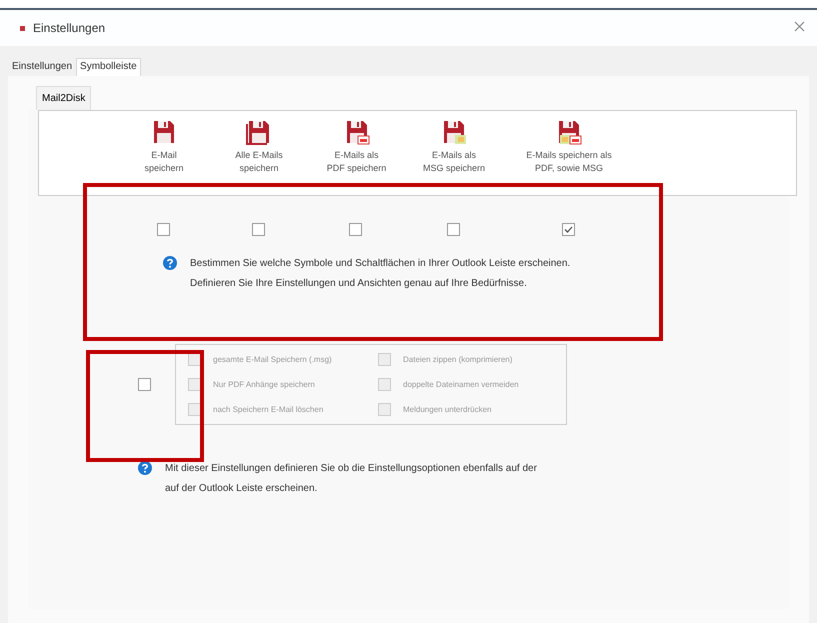  Describe the element at coordinates (259, 153) in the screenshot. I see `toolbar-button: Alle E-Mails speichern` at that location.